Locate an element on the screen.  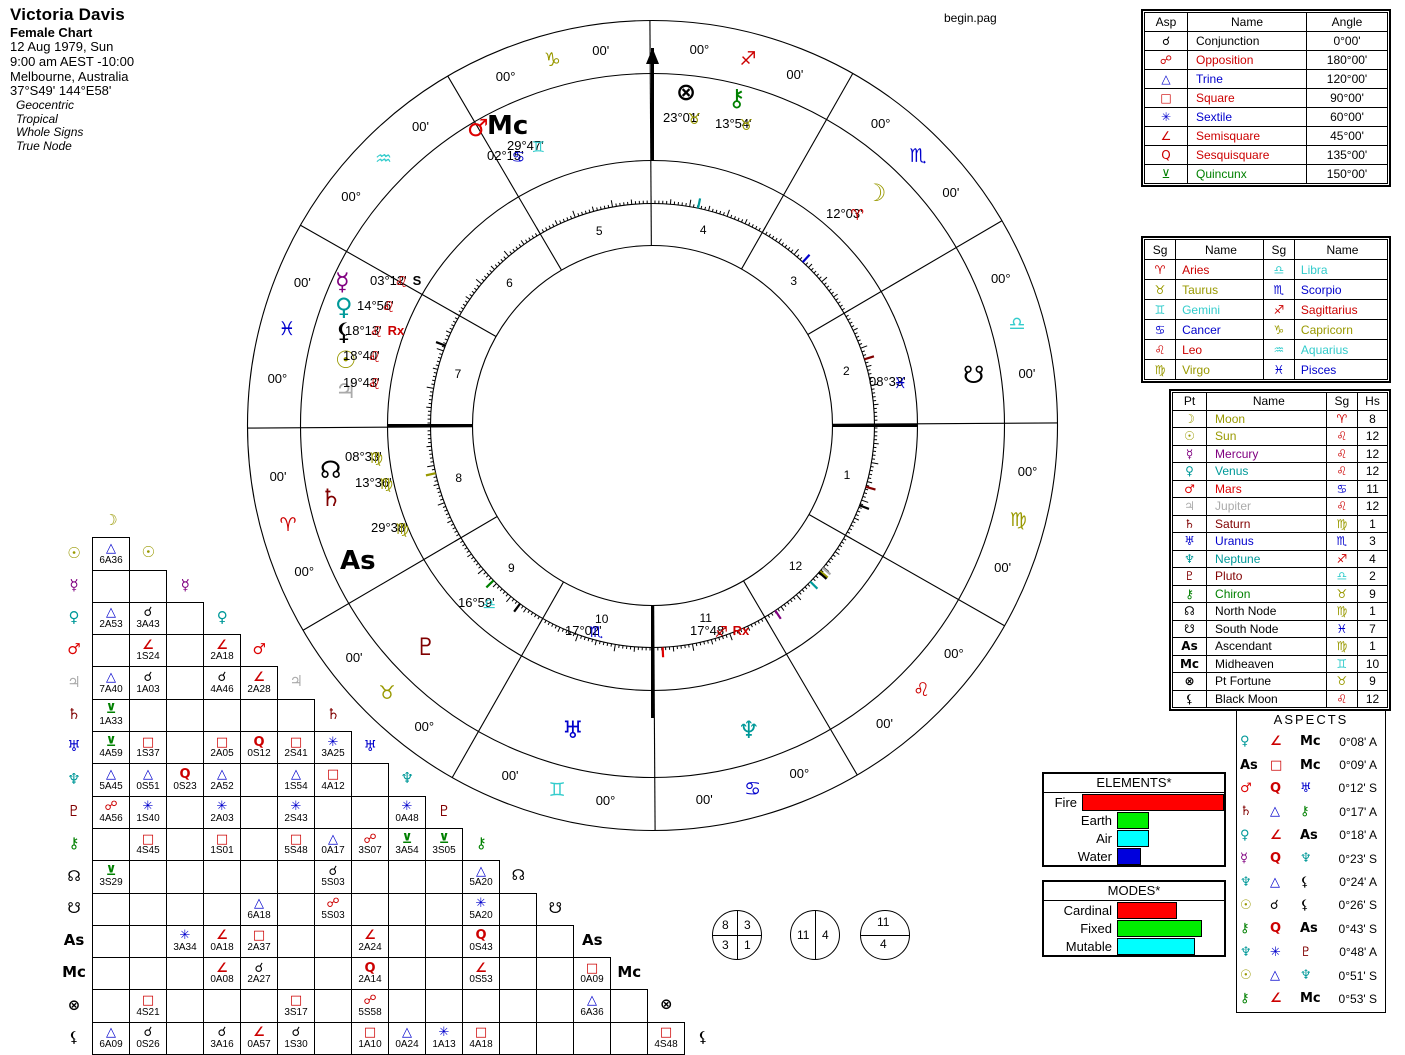
aspect-grid-cell: □4S45 is located at coordinates (148, 844).